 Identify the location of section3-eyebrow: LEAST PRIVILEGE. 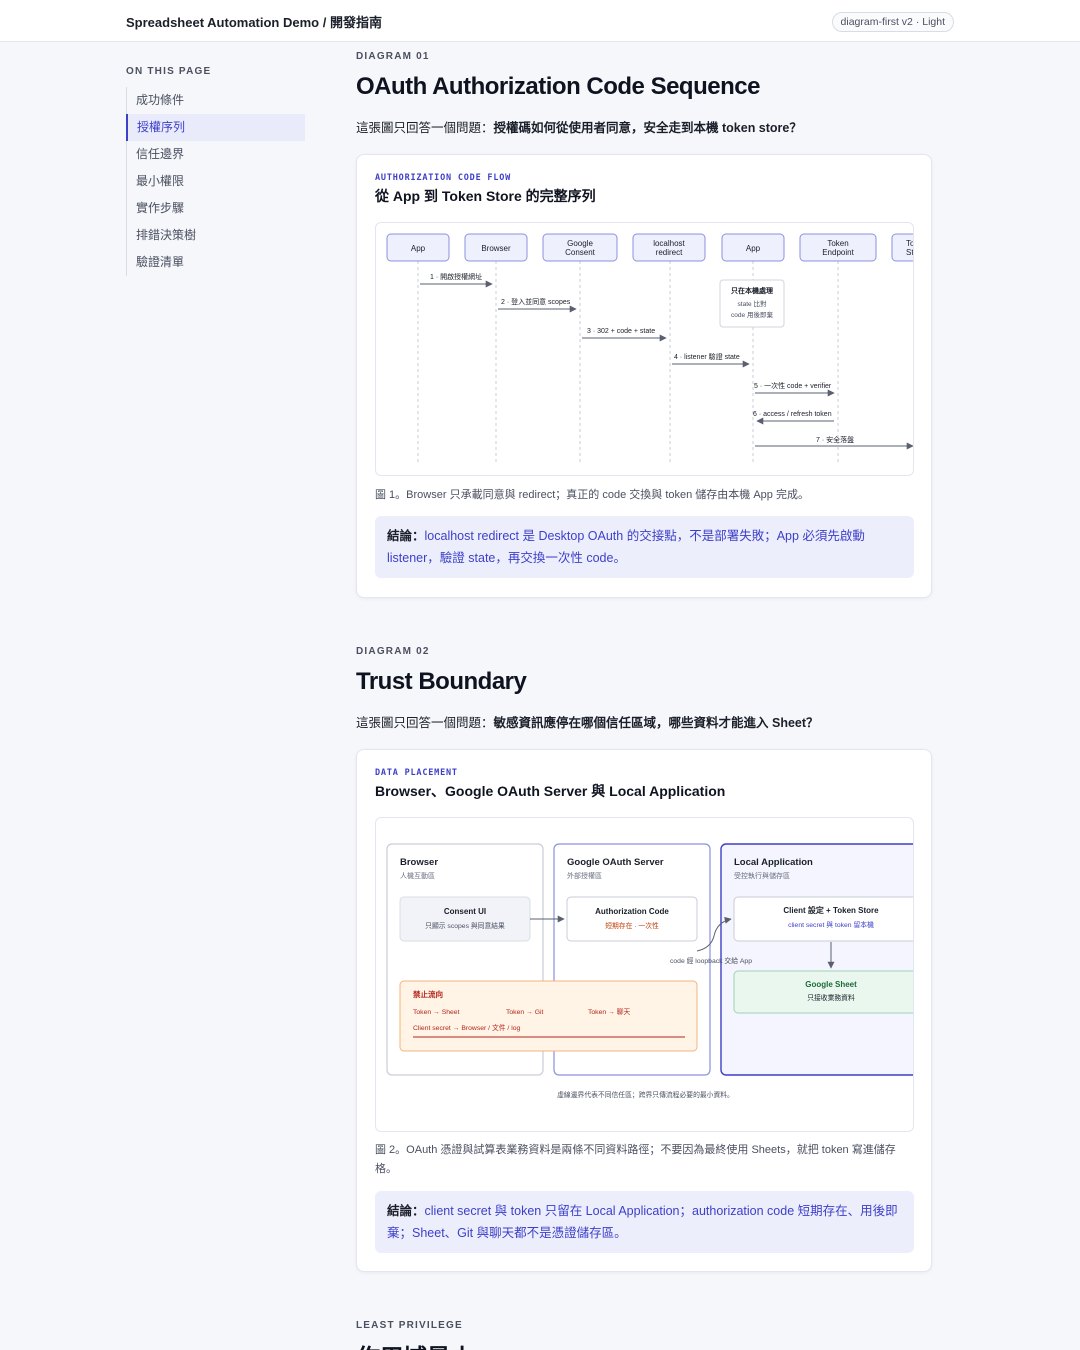
(409, 1325).